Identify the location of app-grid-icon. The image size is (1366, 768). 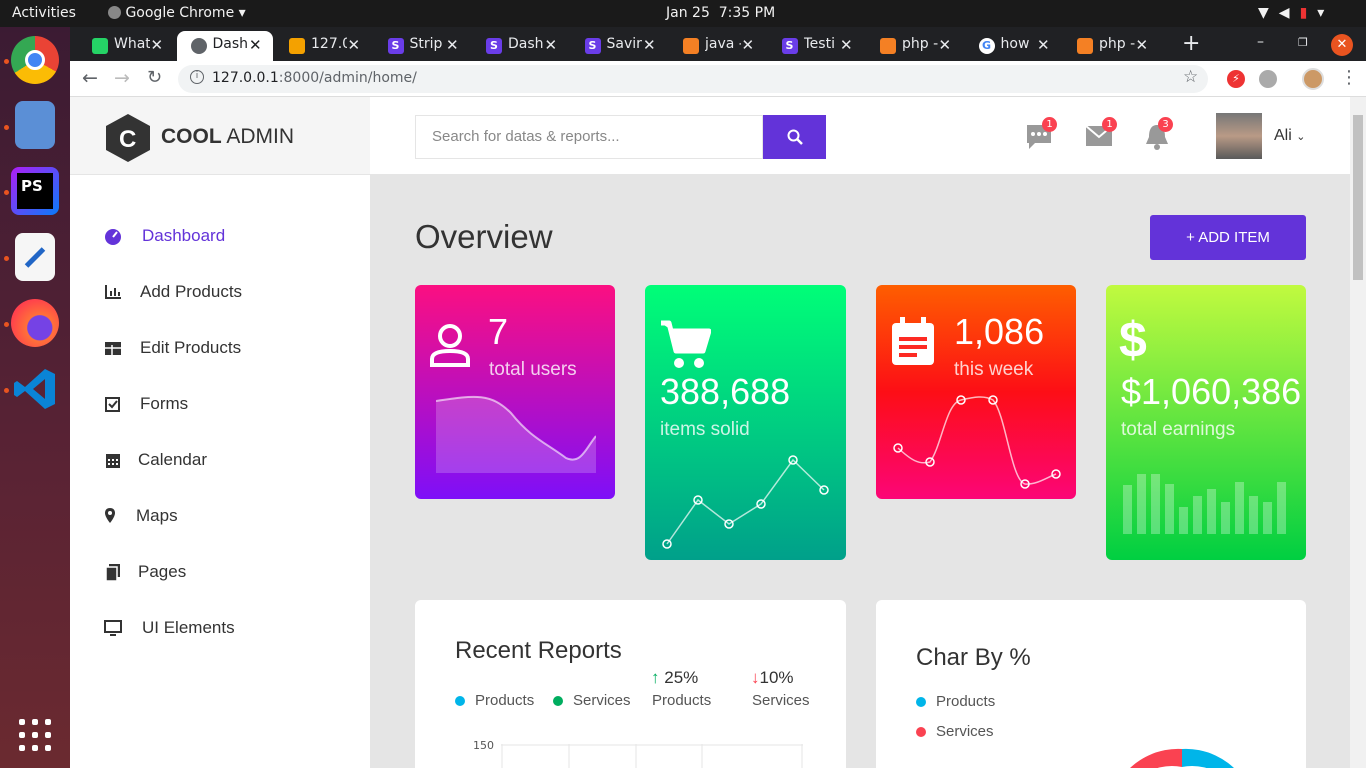
(35, 739).